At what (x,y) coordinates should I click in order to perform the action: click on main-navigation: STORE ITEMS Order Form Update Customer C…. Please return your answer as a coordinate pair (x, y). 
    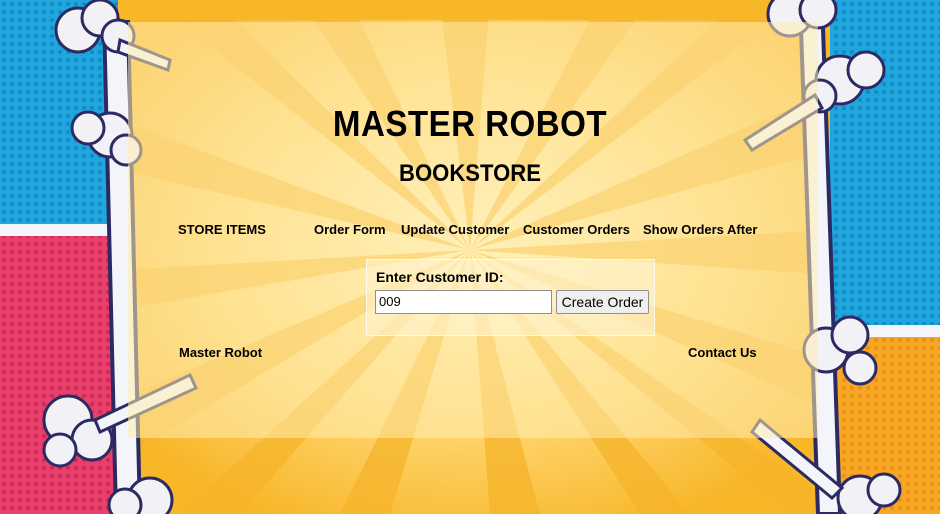
    Looking at the image, I should click on (470, 231).